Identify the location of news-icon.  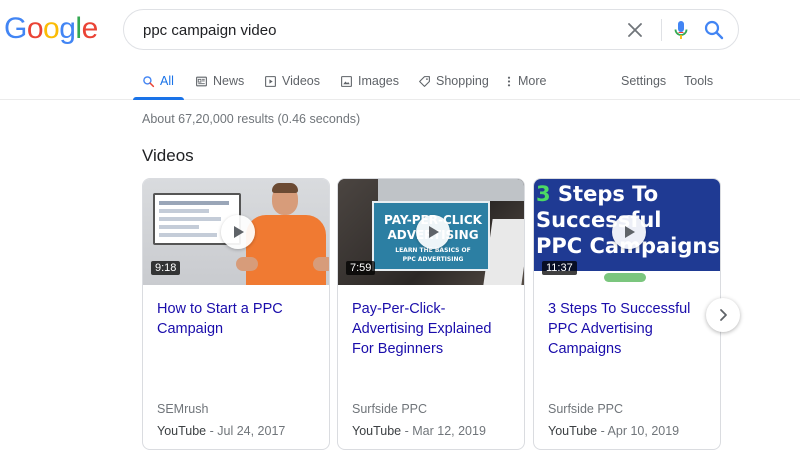
(201, 81).